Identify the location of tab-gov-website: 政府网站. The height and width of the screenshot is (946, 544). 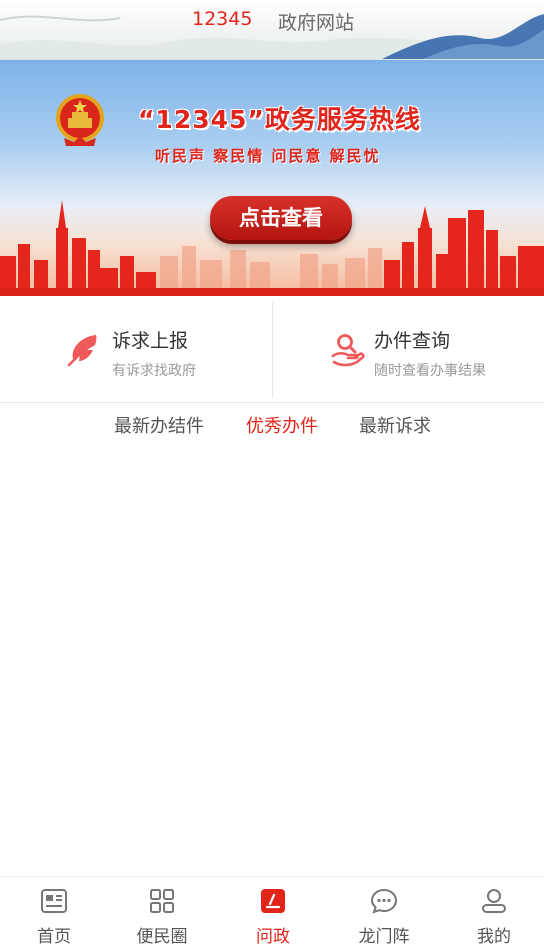
(316, 21).